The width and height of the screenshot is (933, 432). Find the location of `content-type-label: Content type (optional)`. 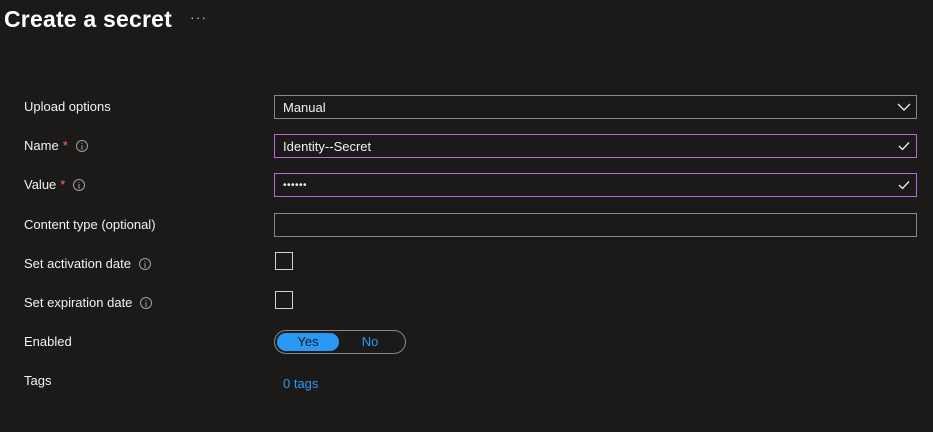

content-type-label: Content type (optional) is located at coordinates (90, 225).